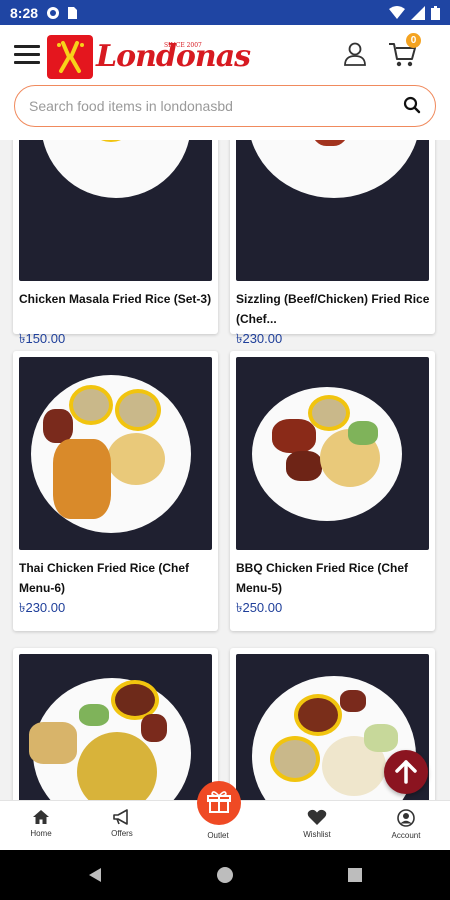  Describe the element at coordinates (95, 875) in the screenshot. I see `back-icon` at that location.